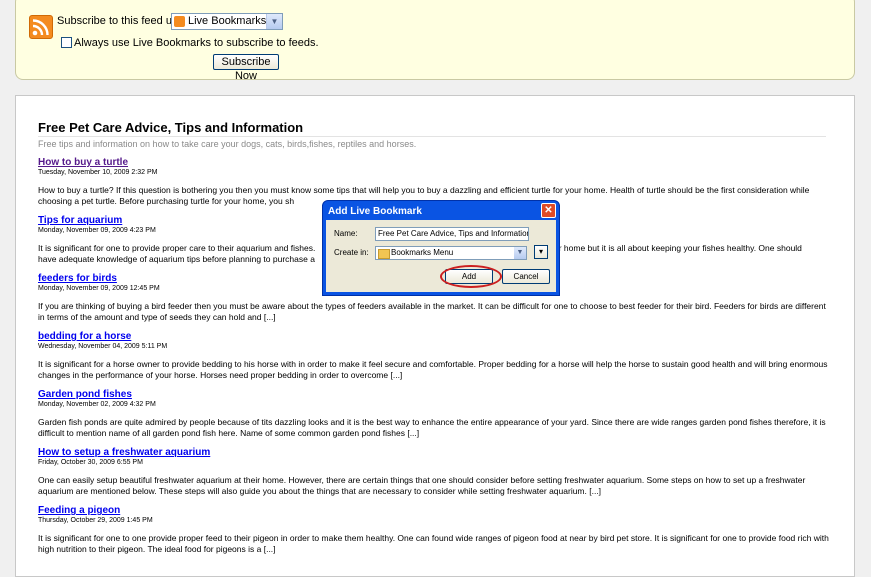 The image size is (871, 577). I want to click on highlight-oval-annotation, so click(471, 276).